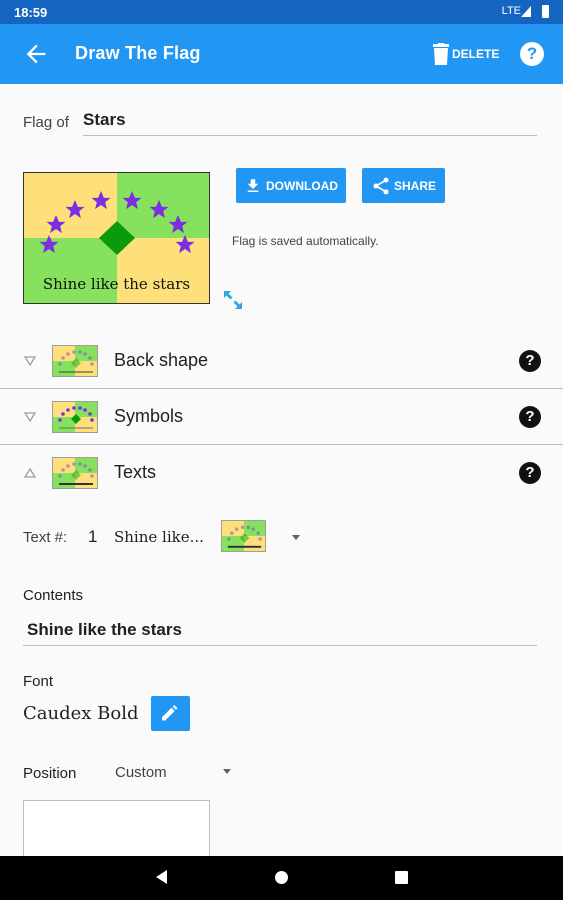 This screenshot has height=900, width=563. I want to click on nav-recents-icon, so click(401, 877).